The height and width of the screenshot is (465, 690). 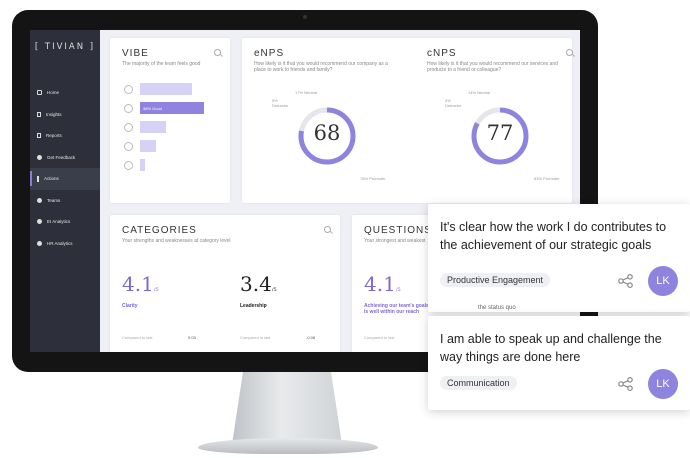 What do you see at coordinates (258, 284) in the screenshot?
I see `category-score: 3.4/5` at bounding box center [258, 284].